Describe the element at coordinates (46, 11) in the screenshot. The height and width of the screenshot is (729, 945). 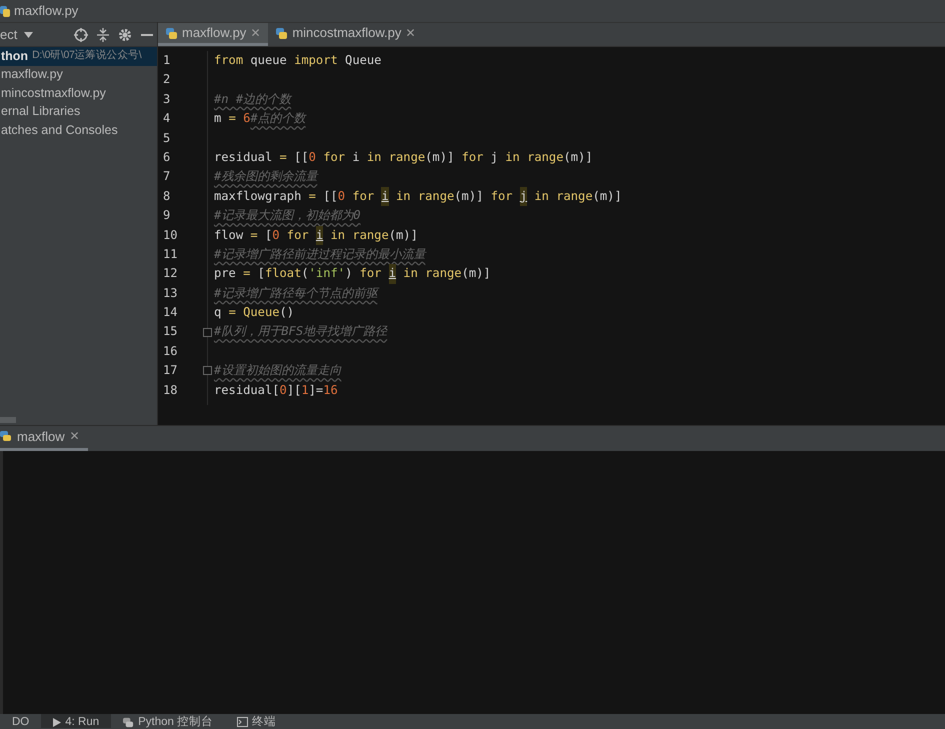
I see `window-title: maxflow.py` at that location.